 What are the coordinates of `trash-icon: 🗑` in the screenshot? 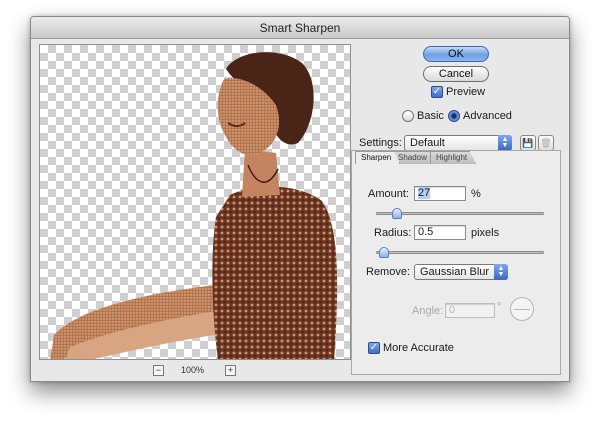 It's located at (546, 143).